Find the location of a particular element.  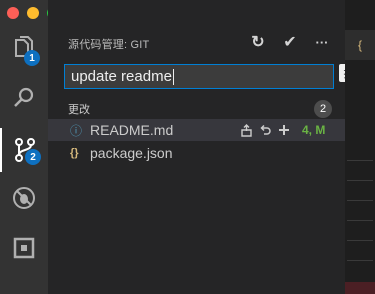

bug-icon is located at coordinates (24, 198).